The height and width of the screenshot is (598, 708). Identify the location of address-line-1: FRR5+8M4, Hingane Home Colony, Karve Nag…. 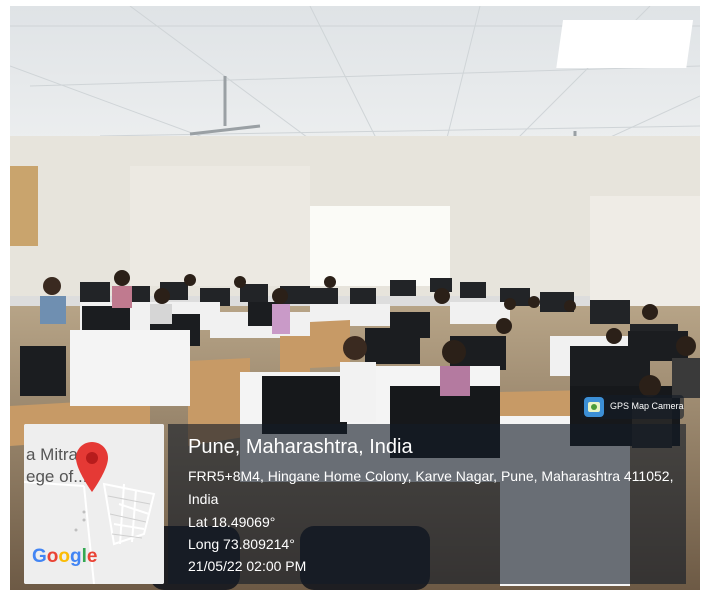
(431, 476).